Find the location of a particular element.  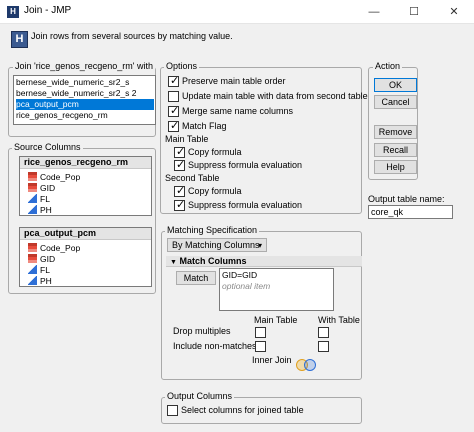

optional-item-placeholder: optional item is located at coordinates (246, 286).